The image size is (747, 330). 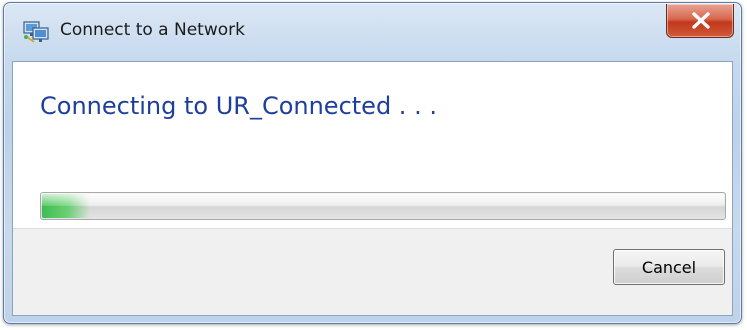 I want to click on progress-bar, so click(x=383, y=206).